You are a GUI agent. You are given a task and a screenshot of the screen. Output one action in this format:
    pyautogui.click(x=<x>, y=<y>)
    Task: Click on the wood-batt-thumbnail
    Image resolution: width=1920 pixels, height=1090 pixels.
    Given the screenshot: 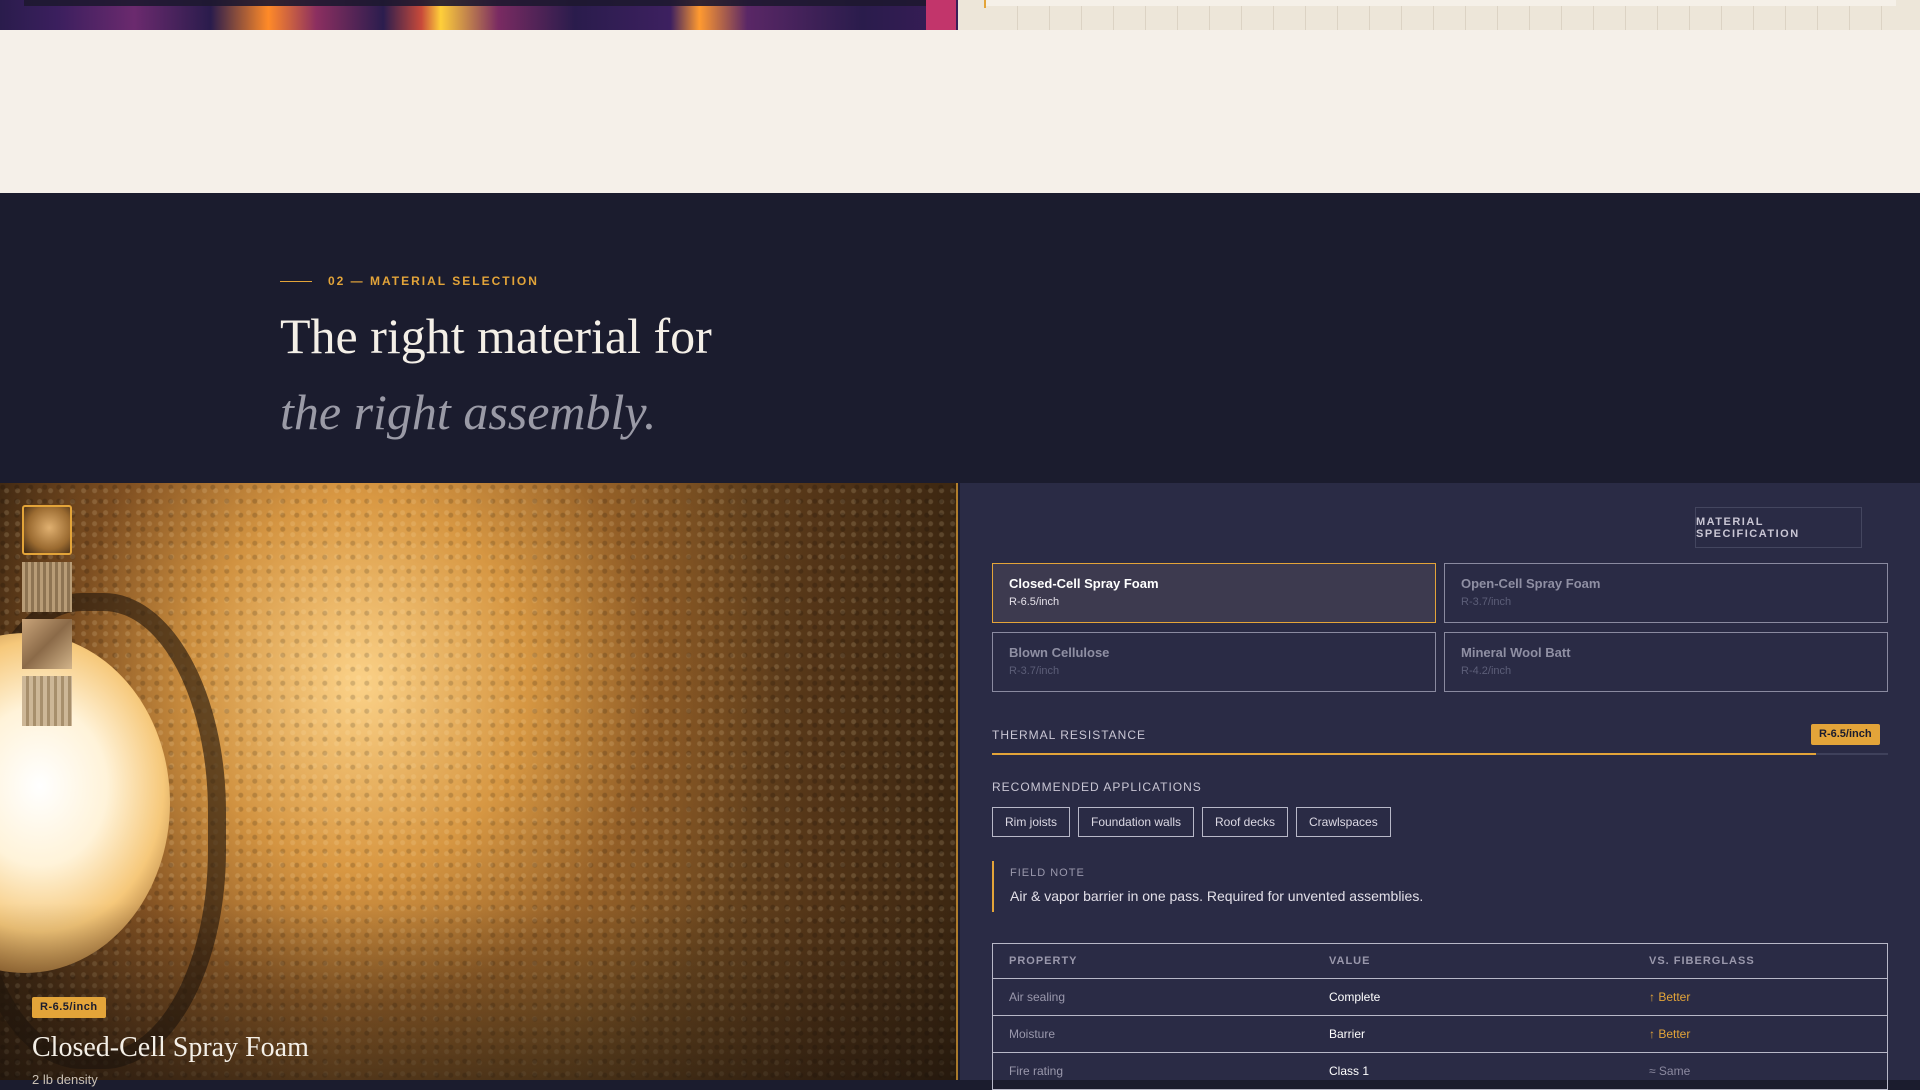 What is the action you would take?
    pyautogui.click(x=47, y=587)
    